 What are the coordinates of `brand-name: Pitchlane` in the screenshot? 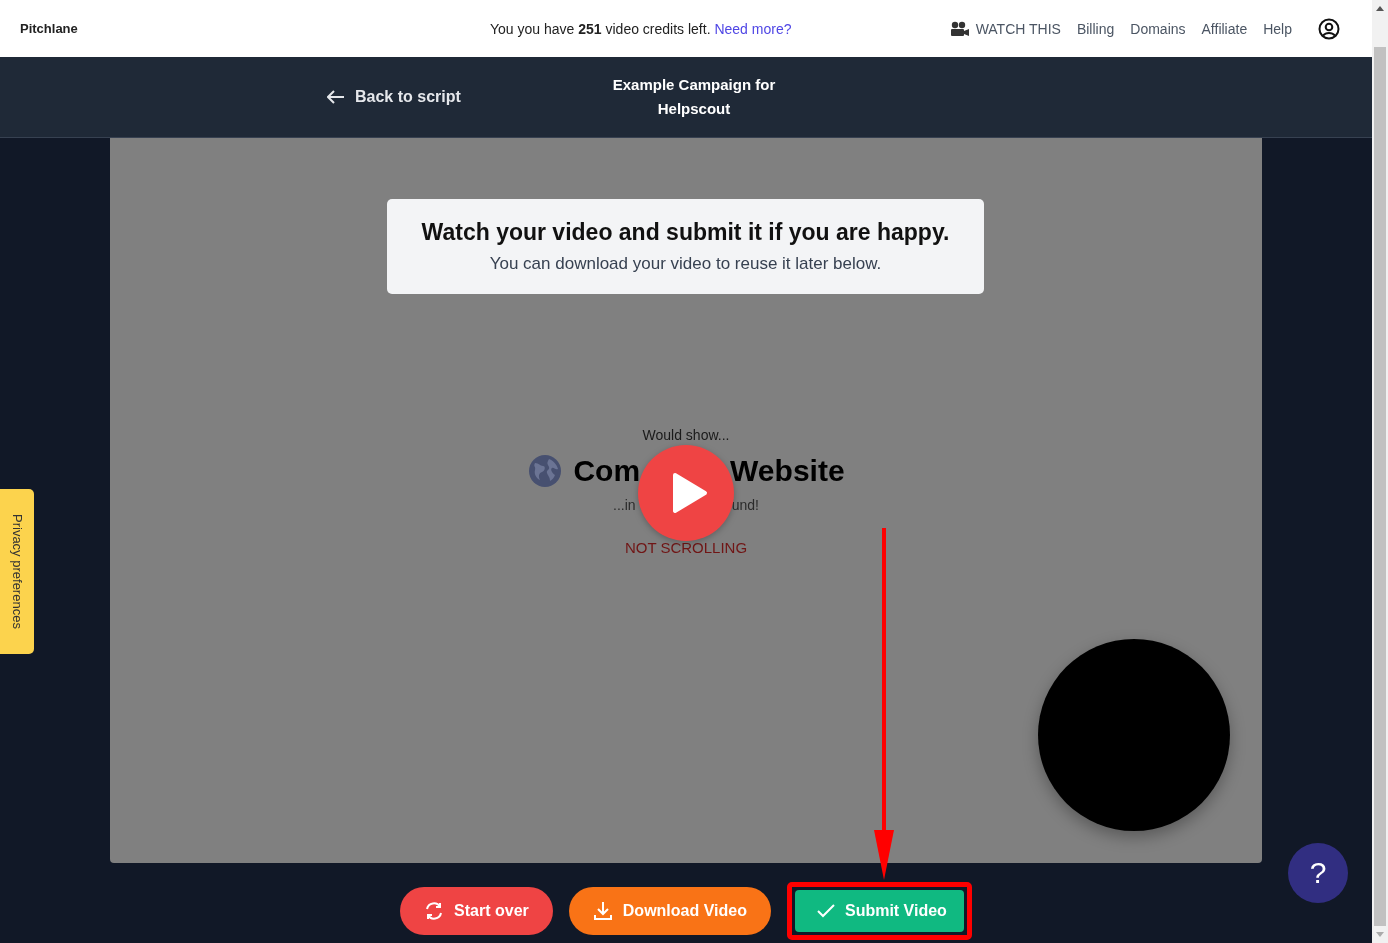 It's located at (49, 28).